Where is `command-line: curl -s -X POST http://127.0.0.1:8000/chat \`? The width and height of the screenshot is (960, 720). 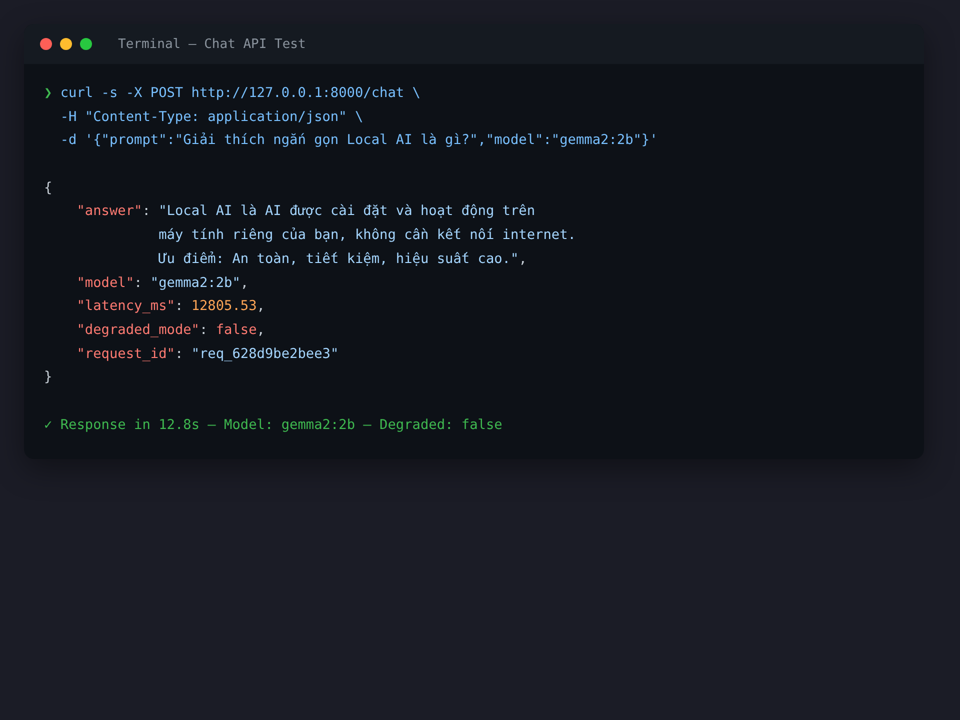
command-line: curl -s -X POST http://127.0.0.1:8000/chat \ is located at coordinates (240, 93).